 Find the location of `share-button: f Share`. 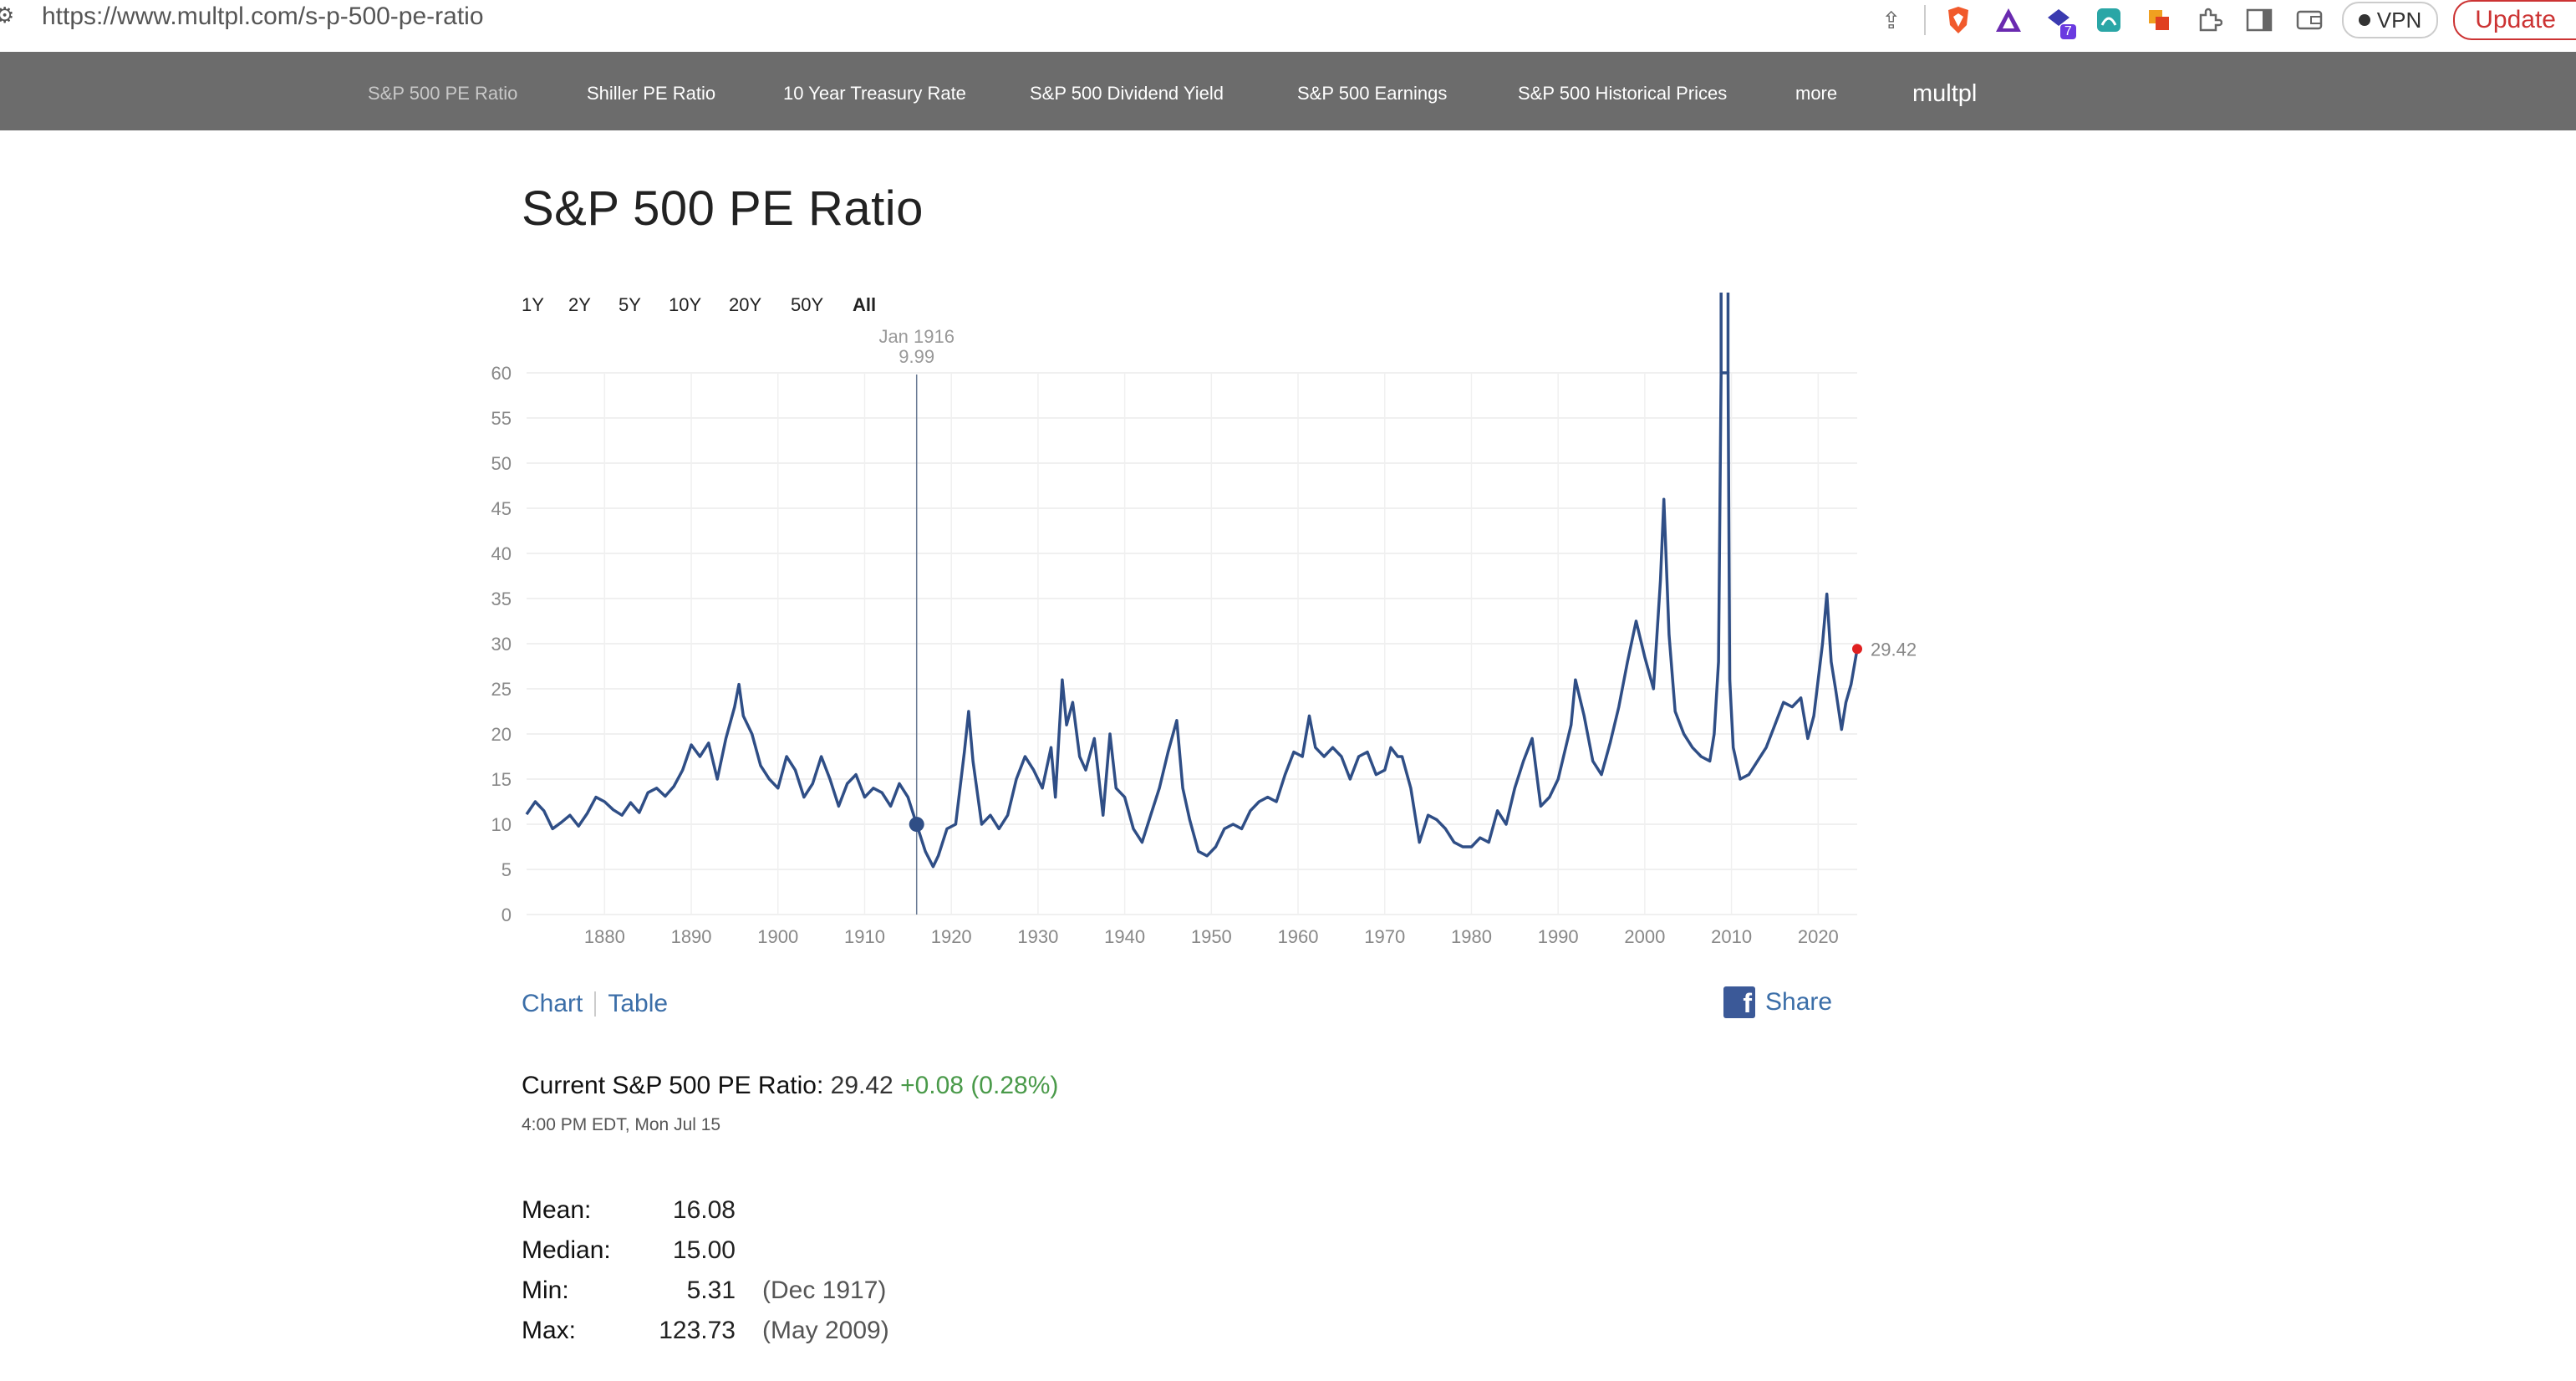

share-button: f Share is located at coordinates (1777, 1002).